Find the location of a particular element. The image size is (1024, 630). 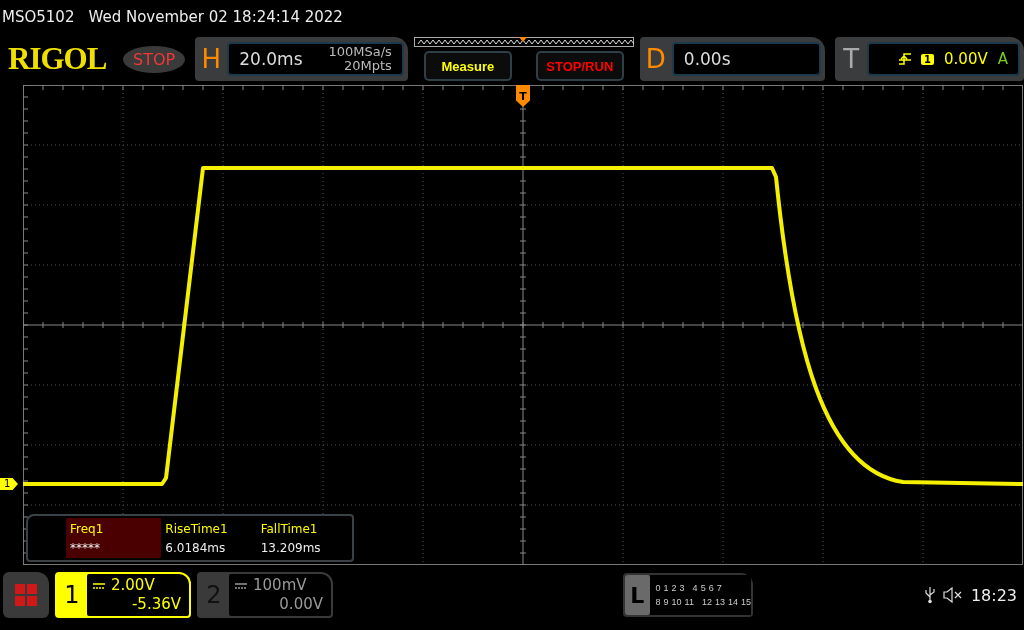

measurement-name: RiseTime1 is located at coordinates (197, 529).